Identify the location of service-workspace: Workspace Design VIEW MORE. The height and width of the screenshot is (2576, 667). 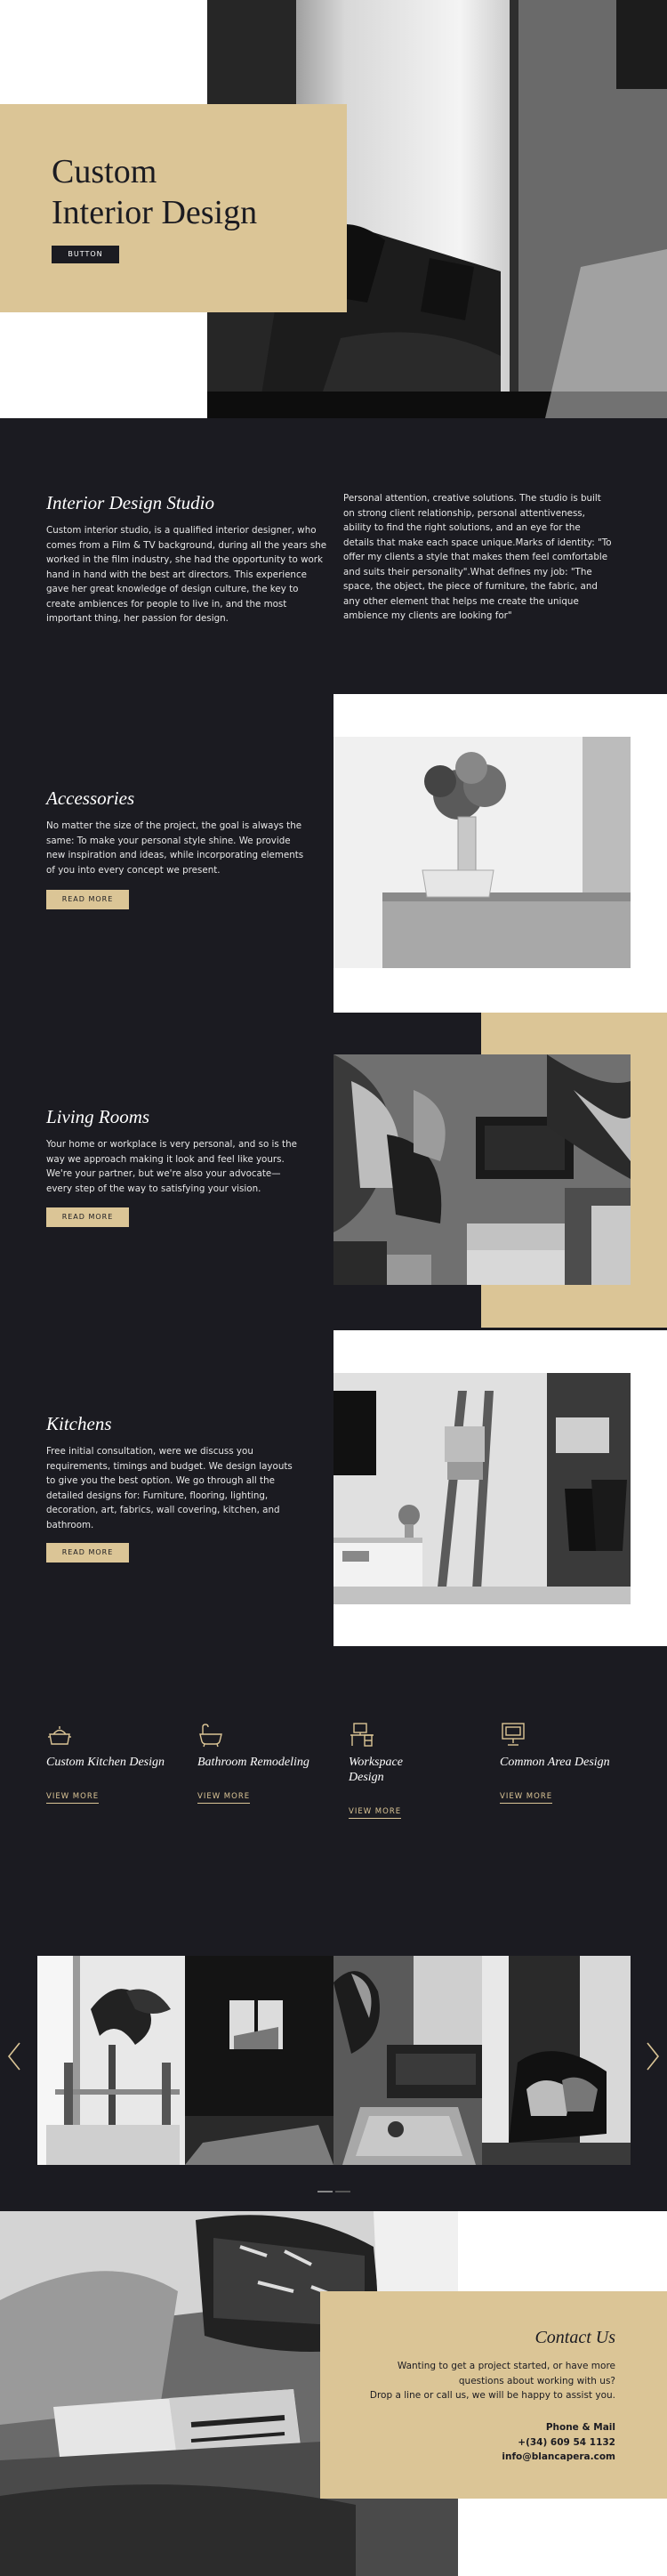
(397, 1770).